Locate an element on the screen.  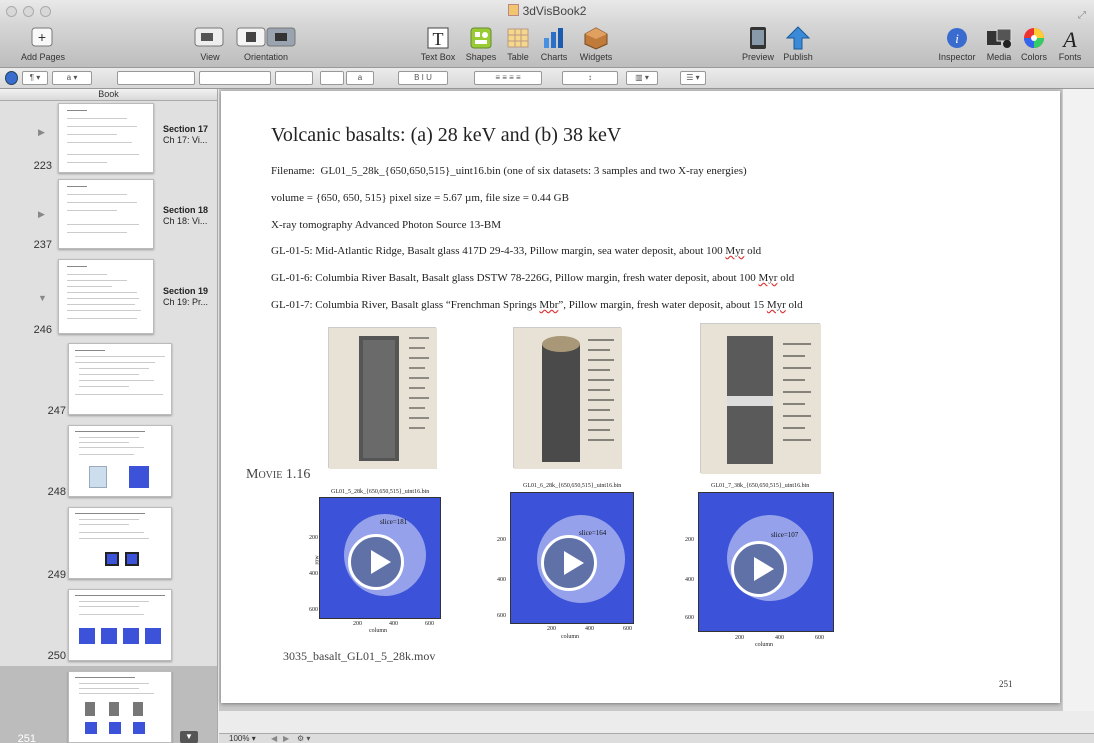
table-button: Table is located at coordinates (518, 44).